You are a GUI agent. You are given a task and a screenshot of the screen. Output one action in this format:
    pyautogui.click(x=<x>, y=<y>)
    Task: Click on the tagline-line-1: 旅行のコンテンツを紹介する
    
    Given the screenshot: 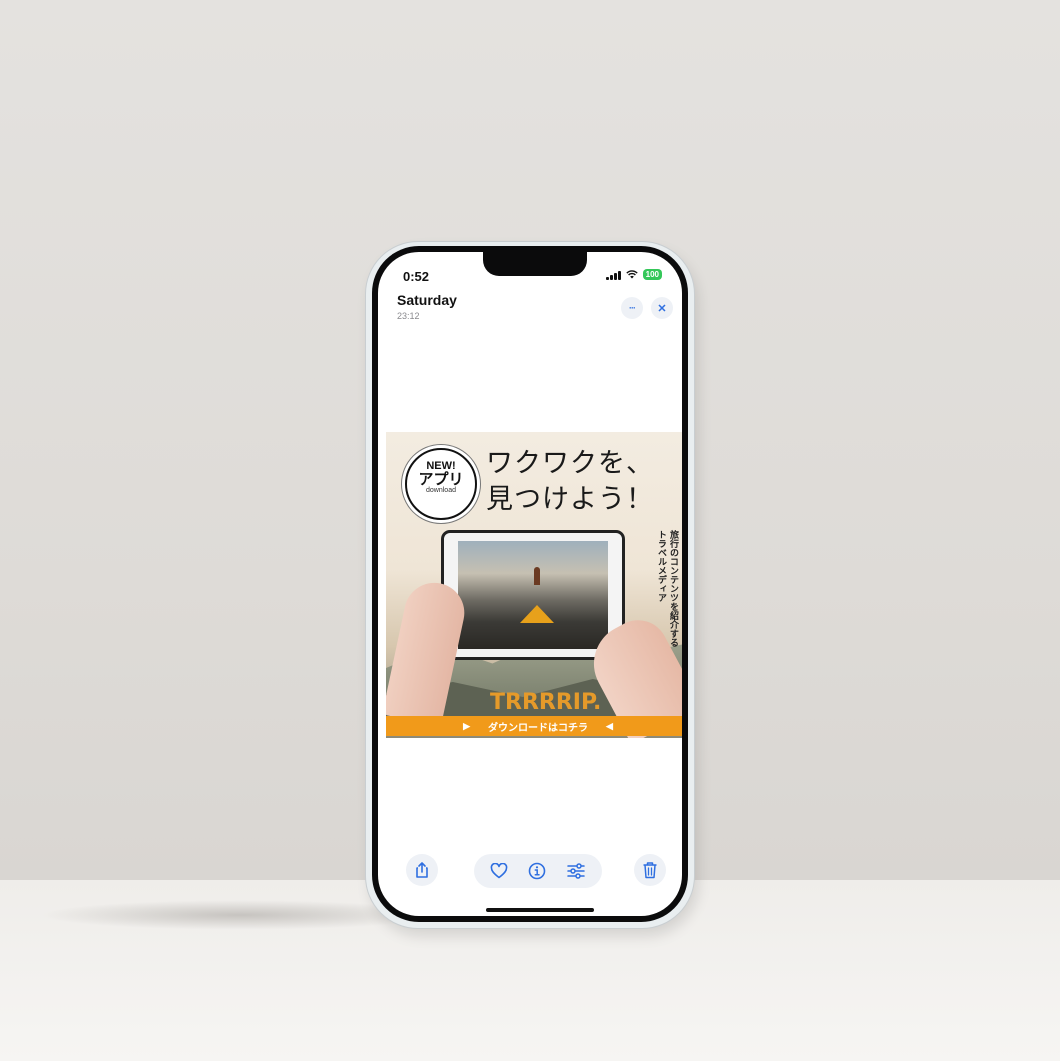 What is the action you would take?
    pyautogui.click(x=674, y=588)
    